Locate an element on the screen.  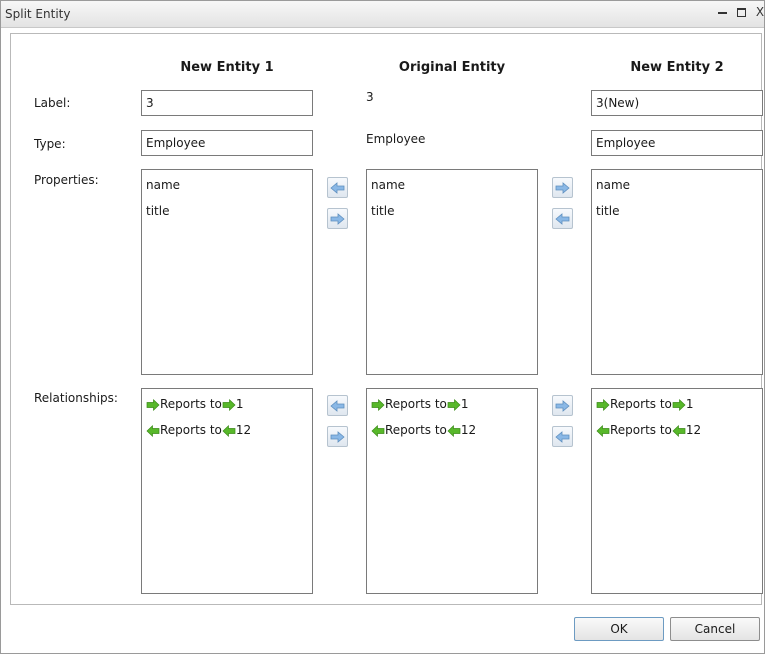
close-button: X is located at coordinates (759, 12).